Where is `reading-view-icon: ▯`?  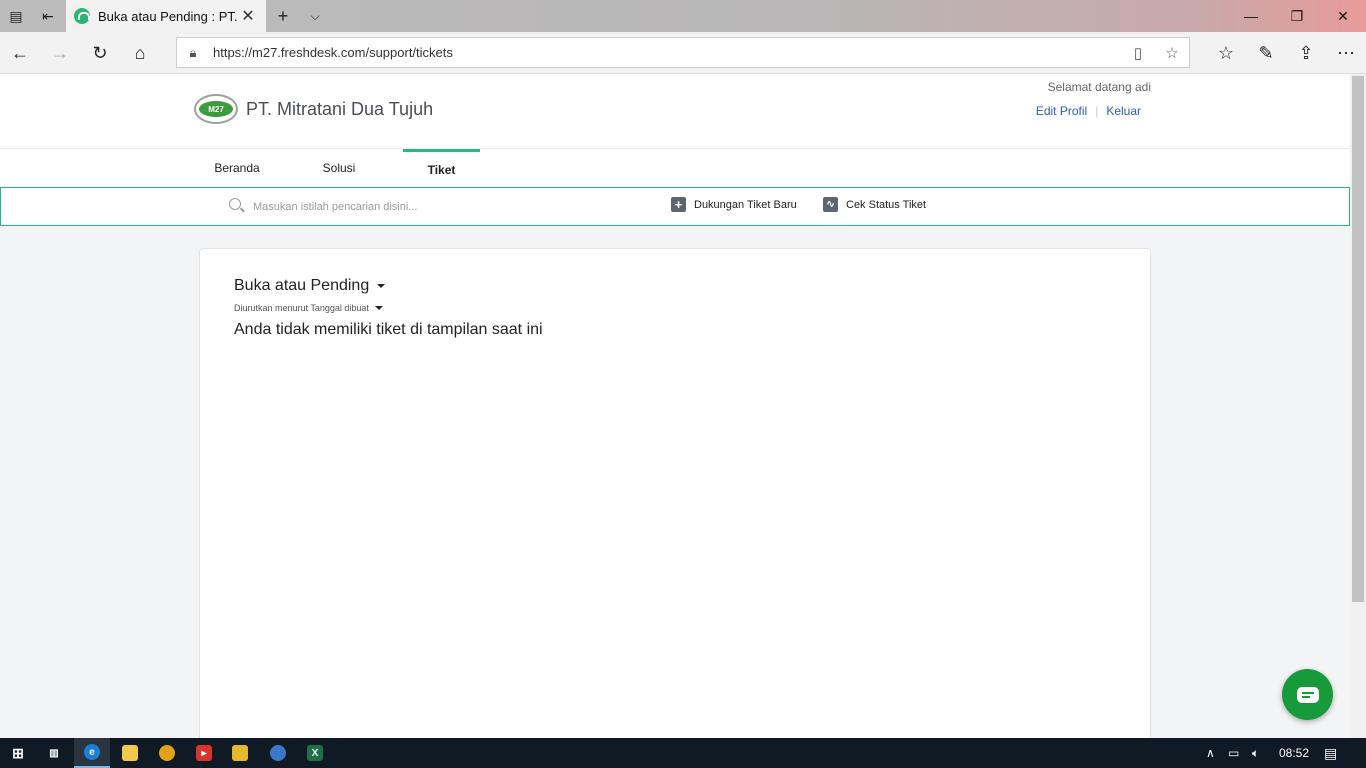
reading-view-icon: ▯ is located at coordinates (1138, 53).